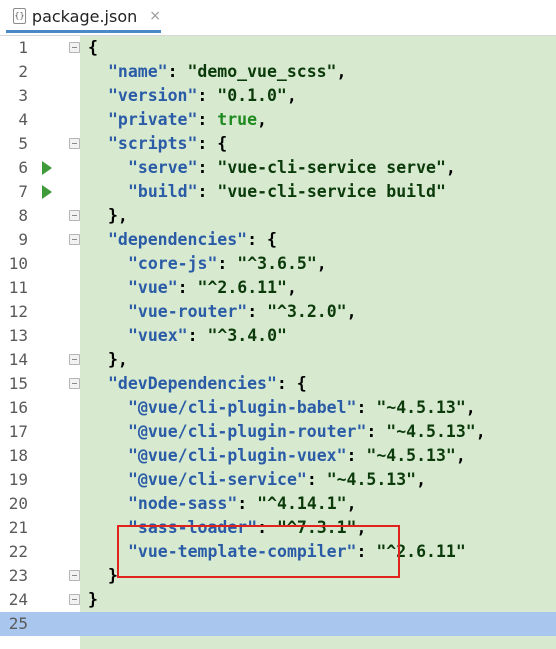 The height and width of the screenshot is (649, 556). Describe the element at coordinates (278, 624) in the screenshot. I see `code-line: 25` at that location.